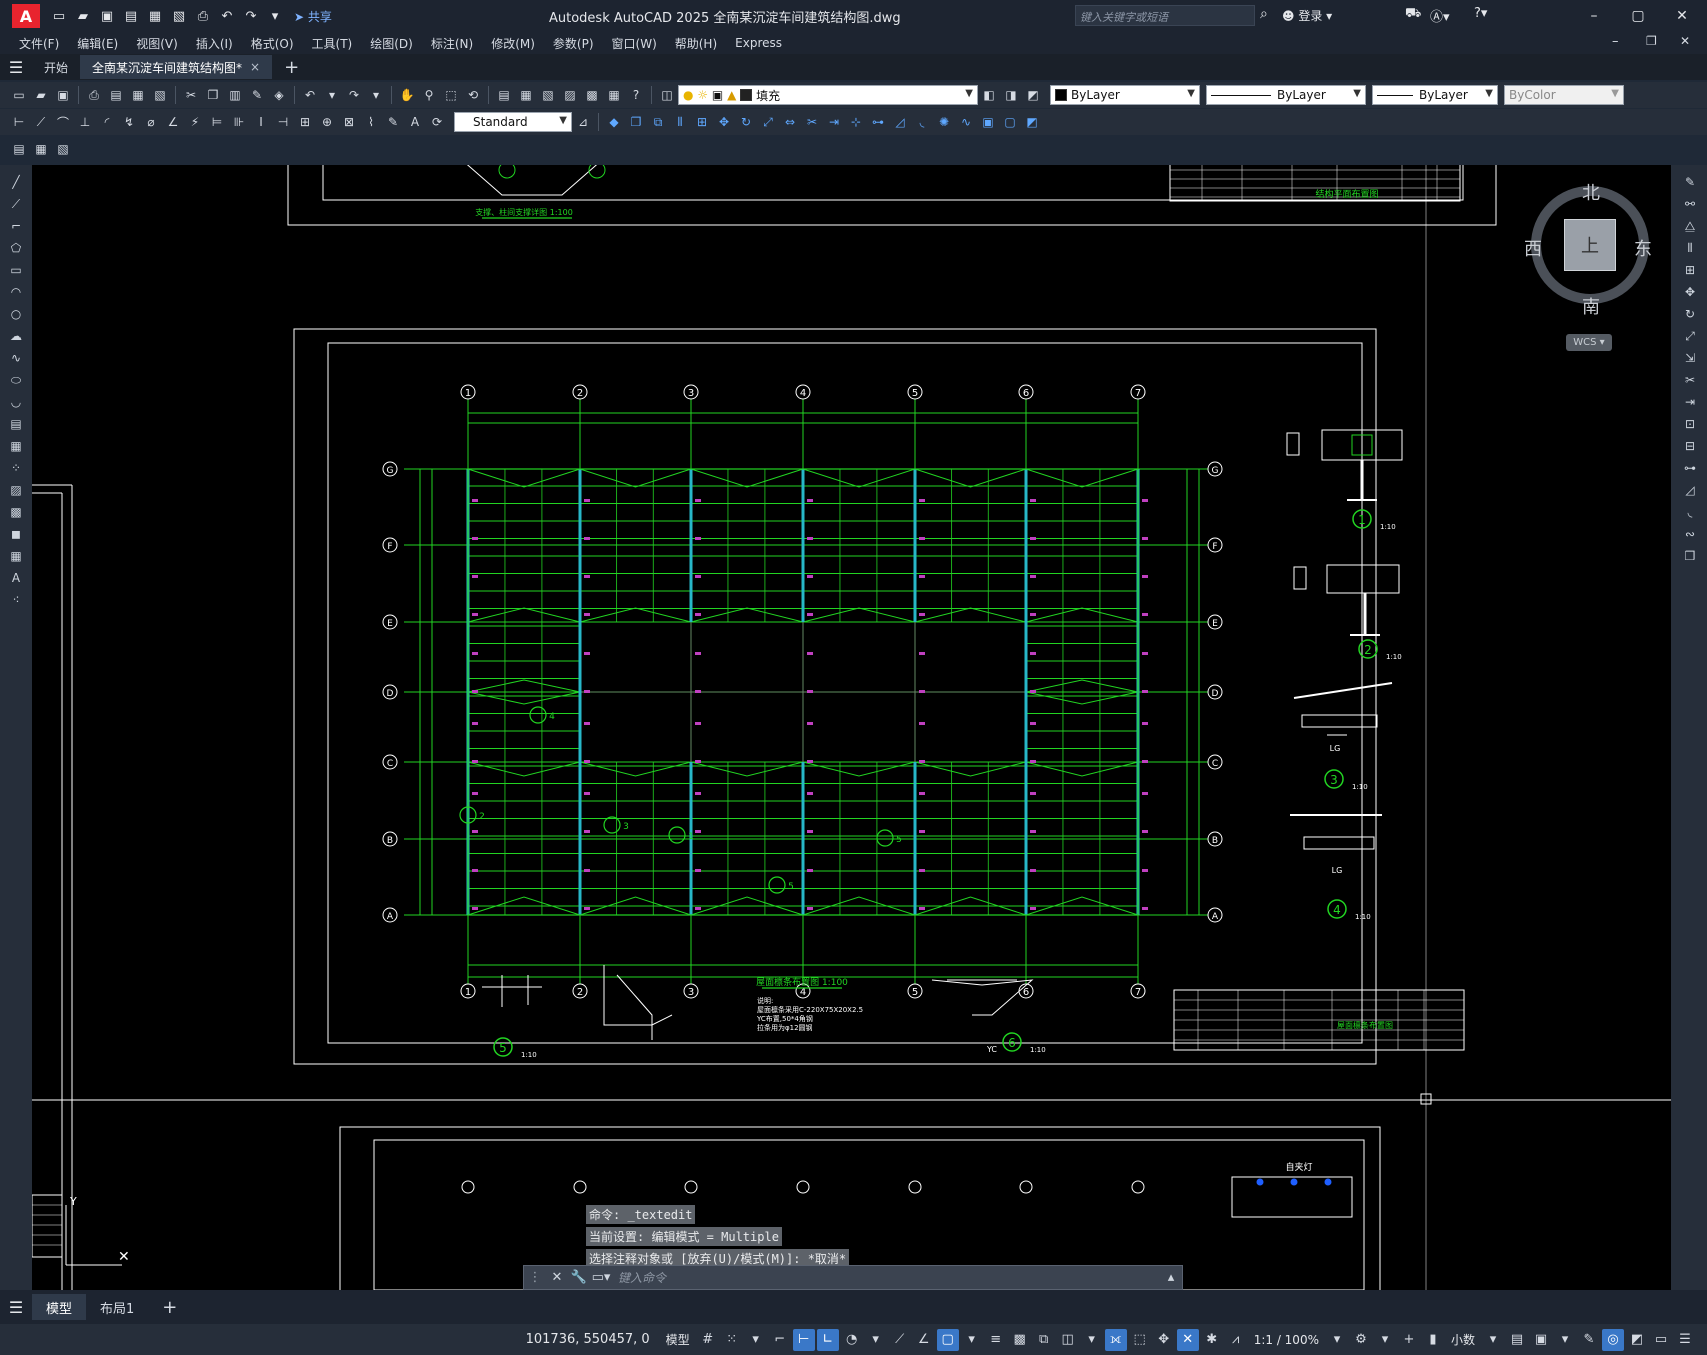 The height and width of the screenshot is (1355, 1707). What do you see at coordinates (996, 1340) in the screenshot?
I see `lineweight-icon: ≡` at bounding box center [996, 1340].